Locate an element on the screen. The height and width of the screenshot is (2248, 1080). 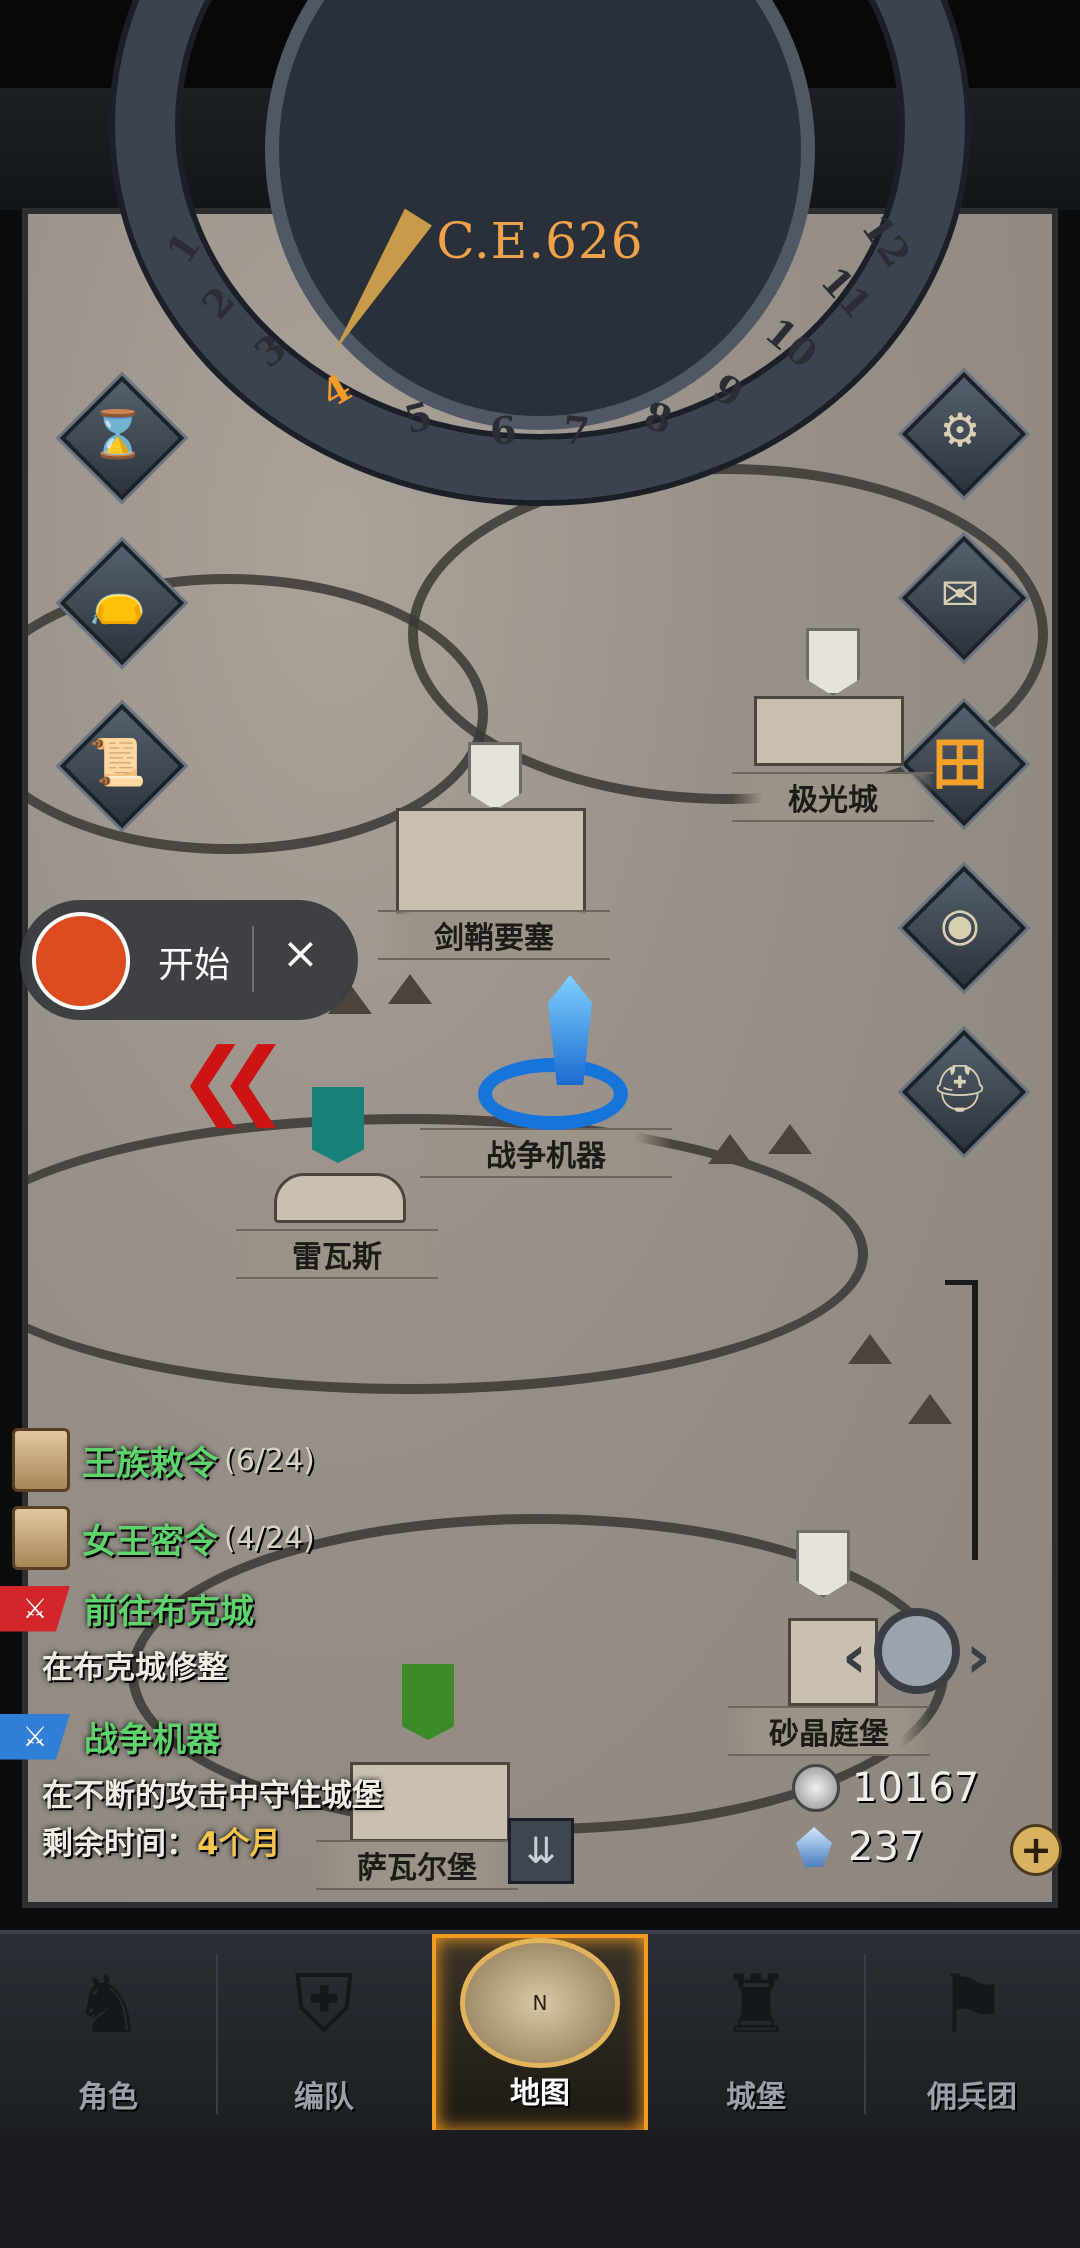
quest-item: 王族敕令 (6/24) is located at coordinates (163, 1460).